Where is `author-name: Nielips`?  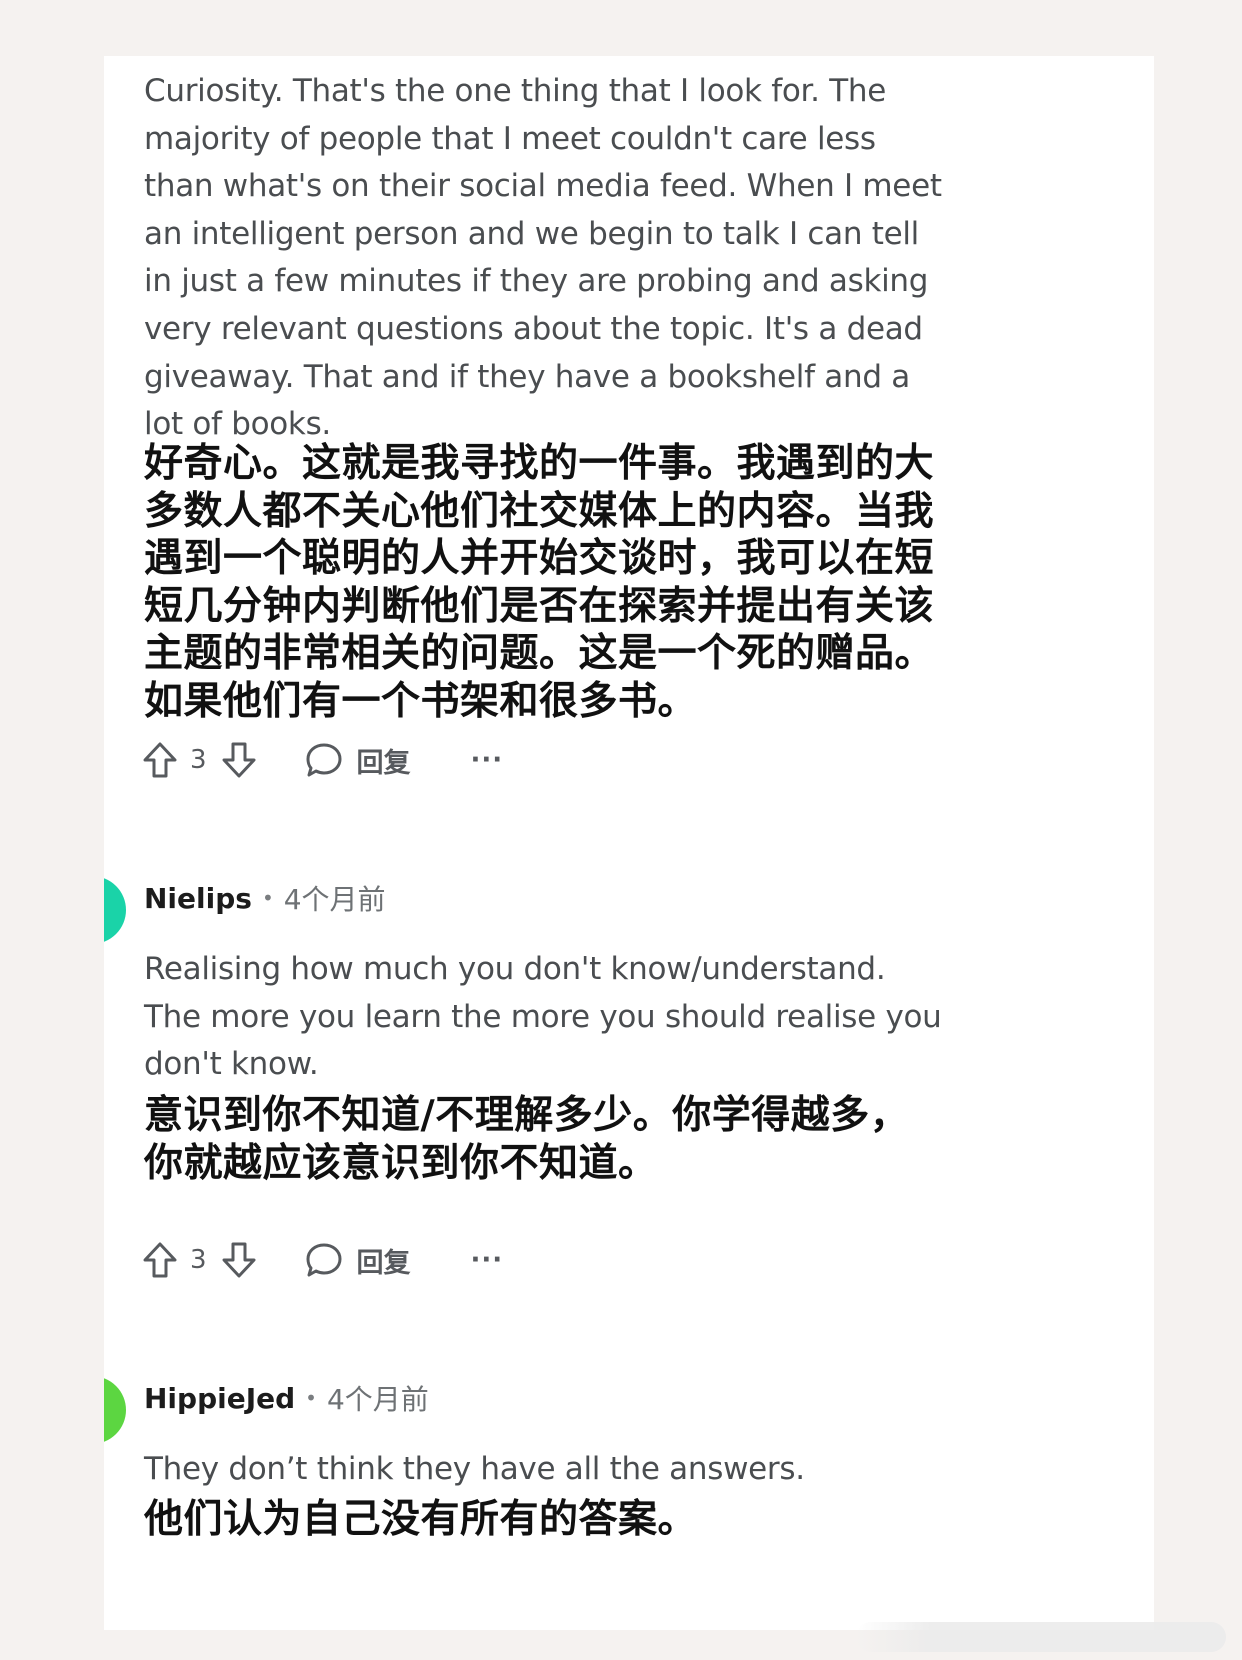
author-name: Nielips is located at coordinates (198, 898).